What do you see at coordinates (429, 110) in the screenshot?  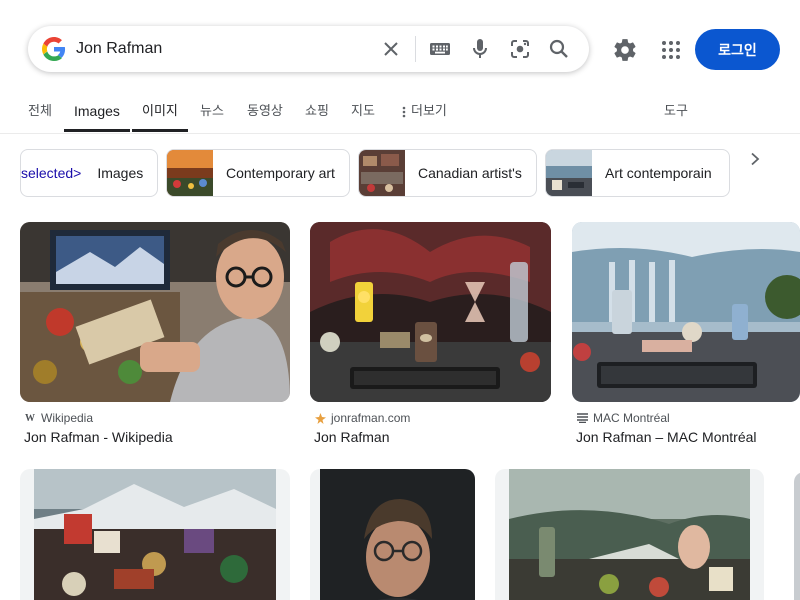 I see `tab-more-label: 더보기` at bounding box center [429, 110].